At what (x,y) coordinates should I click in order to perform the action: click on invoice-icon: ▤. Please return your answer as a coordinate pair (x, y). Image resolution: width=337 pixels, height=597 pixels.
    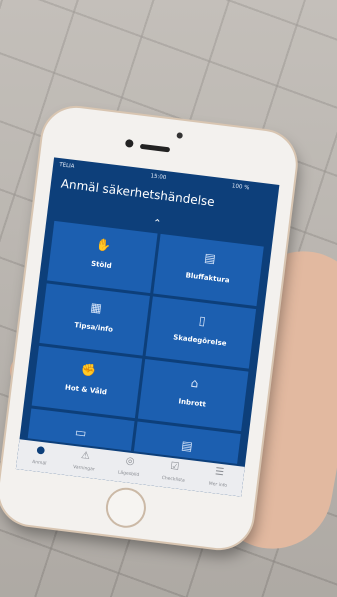
    Looking at the image, I should click on (210, 258).